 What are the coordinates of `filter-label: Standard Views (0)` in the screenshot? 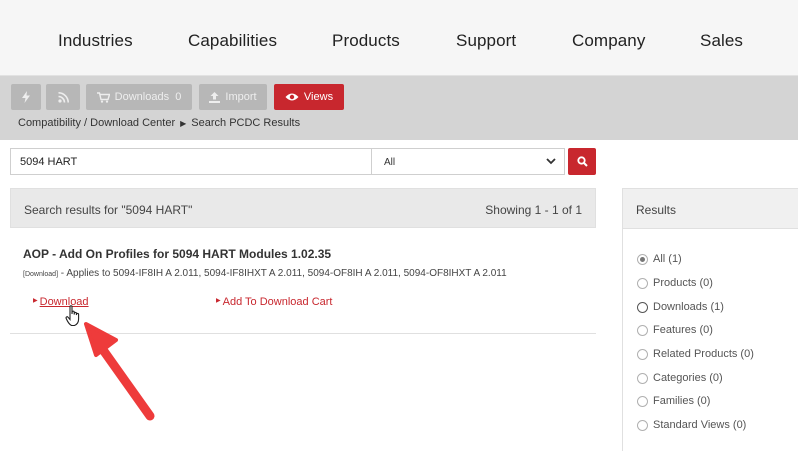 It's located at (700, 425).